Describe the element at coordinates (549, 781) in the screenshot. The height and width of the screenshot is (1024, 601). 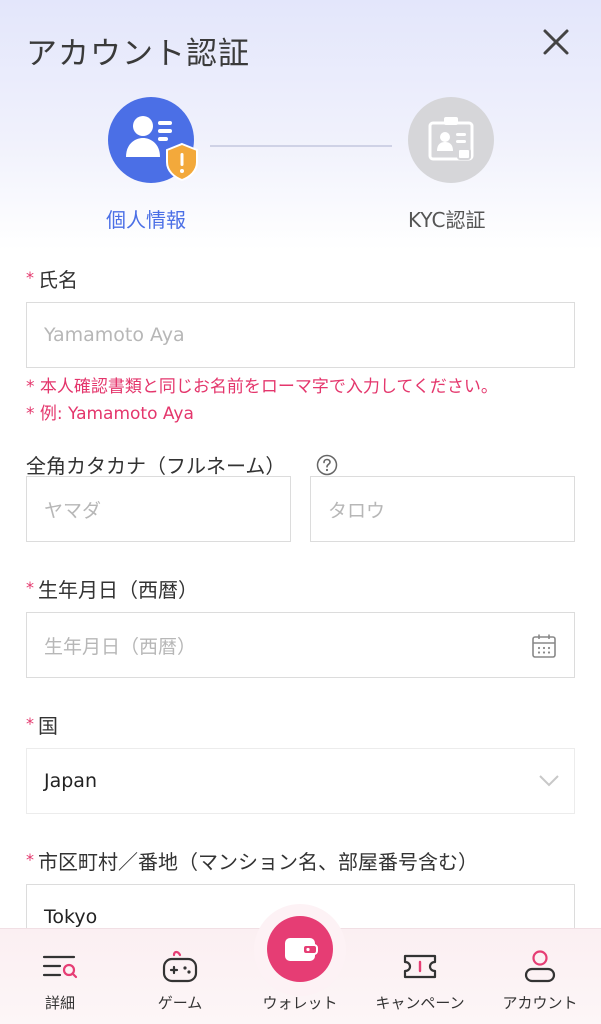
I see `chevron-down-icon` at that location.